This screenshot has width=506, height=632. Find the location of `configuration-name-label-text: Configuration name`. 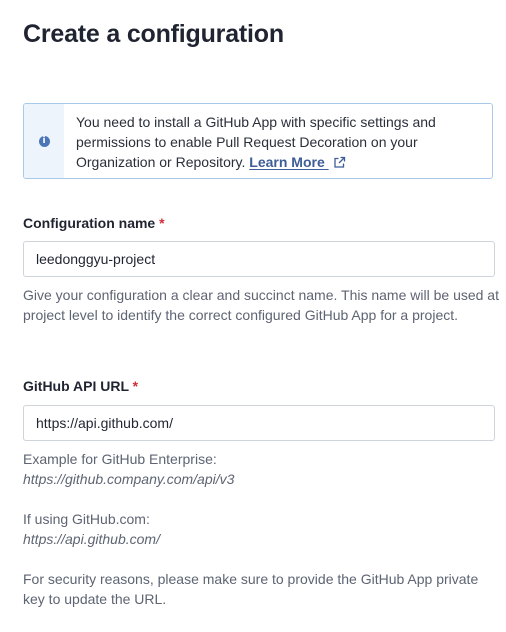

configuration-name-label-text: Configuration name is located at coordinates (89, 223).